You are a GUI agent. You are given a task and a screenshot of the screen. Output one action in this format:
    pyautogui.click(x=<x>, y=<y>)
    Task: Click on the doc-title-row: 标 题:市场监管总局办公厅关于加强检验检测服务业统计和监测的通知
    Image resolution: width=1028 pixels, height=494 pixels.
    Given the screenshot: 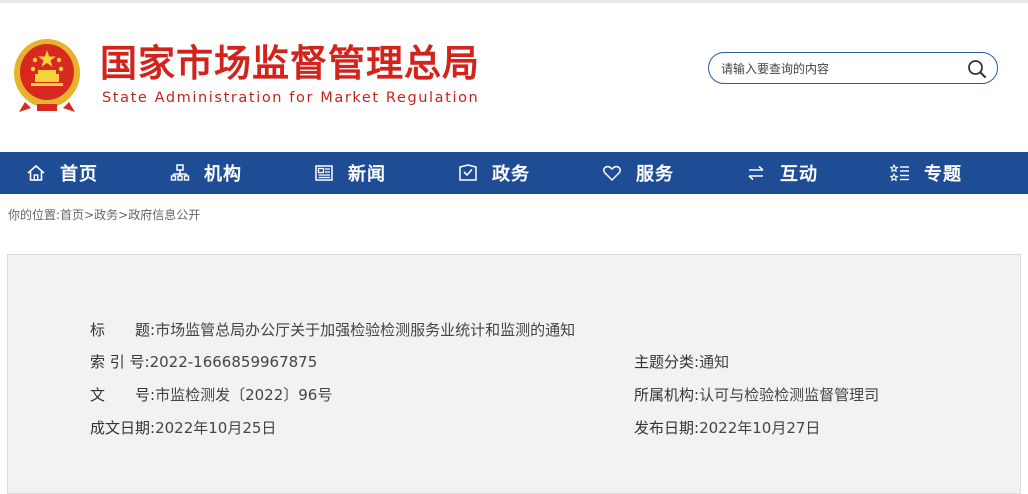 What is the action you would take?
    pyautogui.click(x=332, y=330)
    